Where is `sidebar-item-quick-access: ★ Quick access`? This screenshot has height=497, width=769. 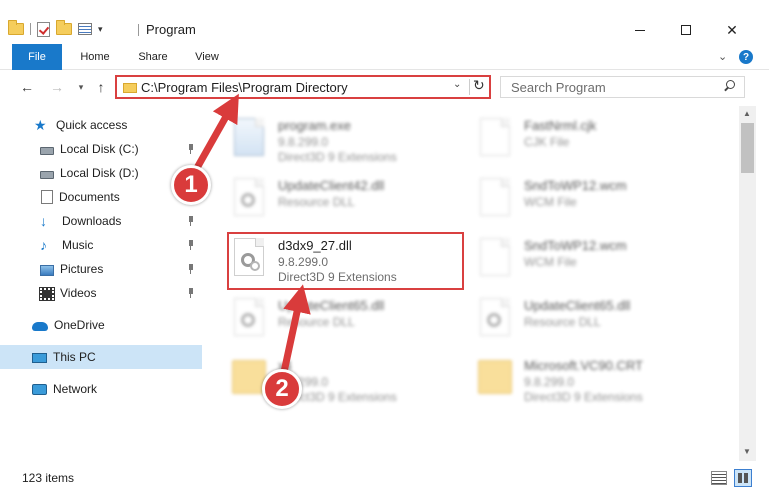 sidebar-item-quick-access: ★ Quick access is located at coordinates (101, 125).